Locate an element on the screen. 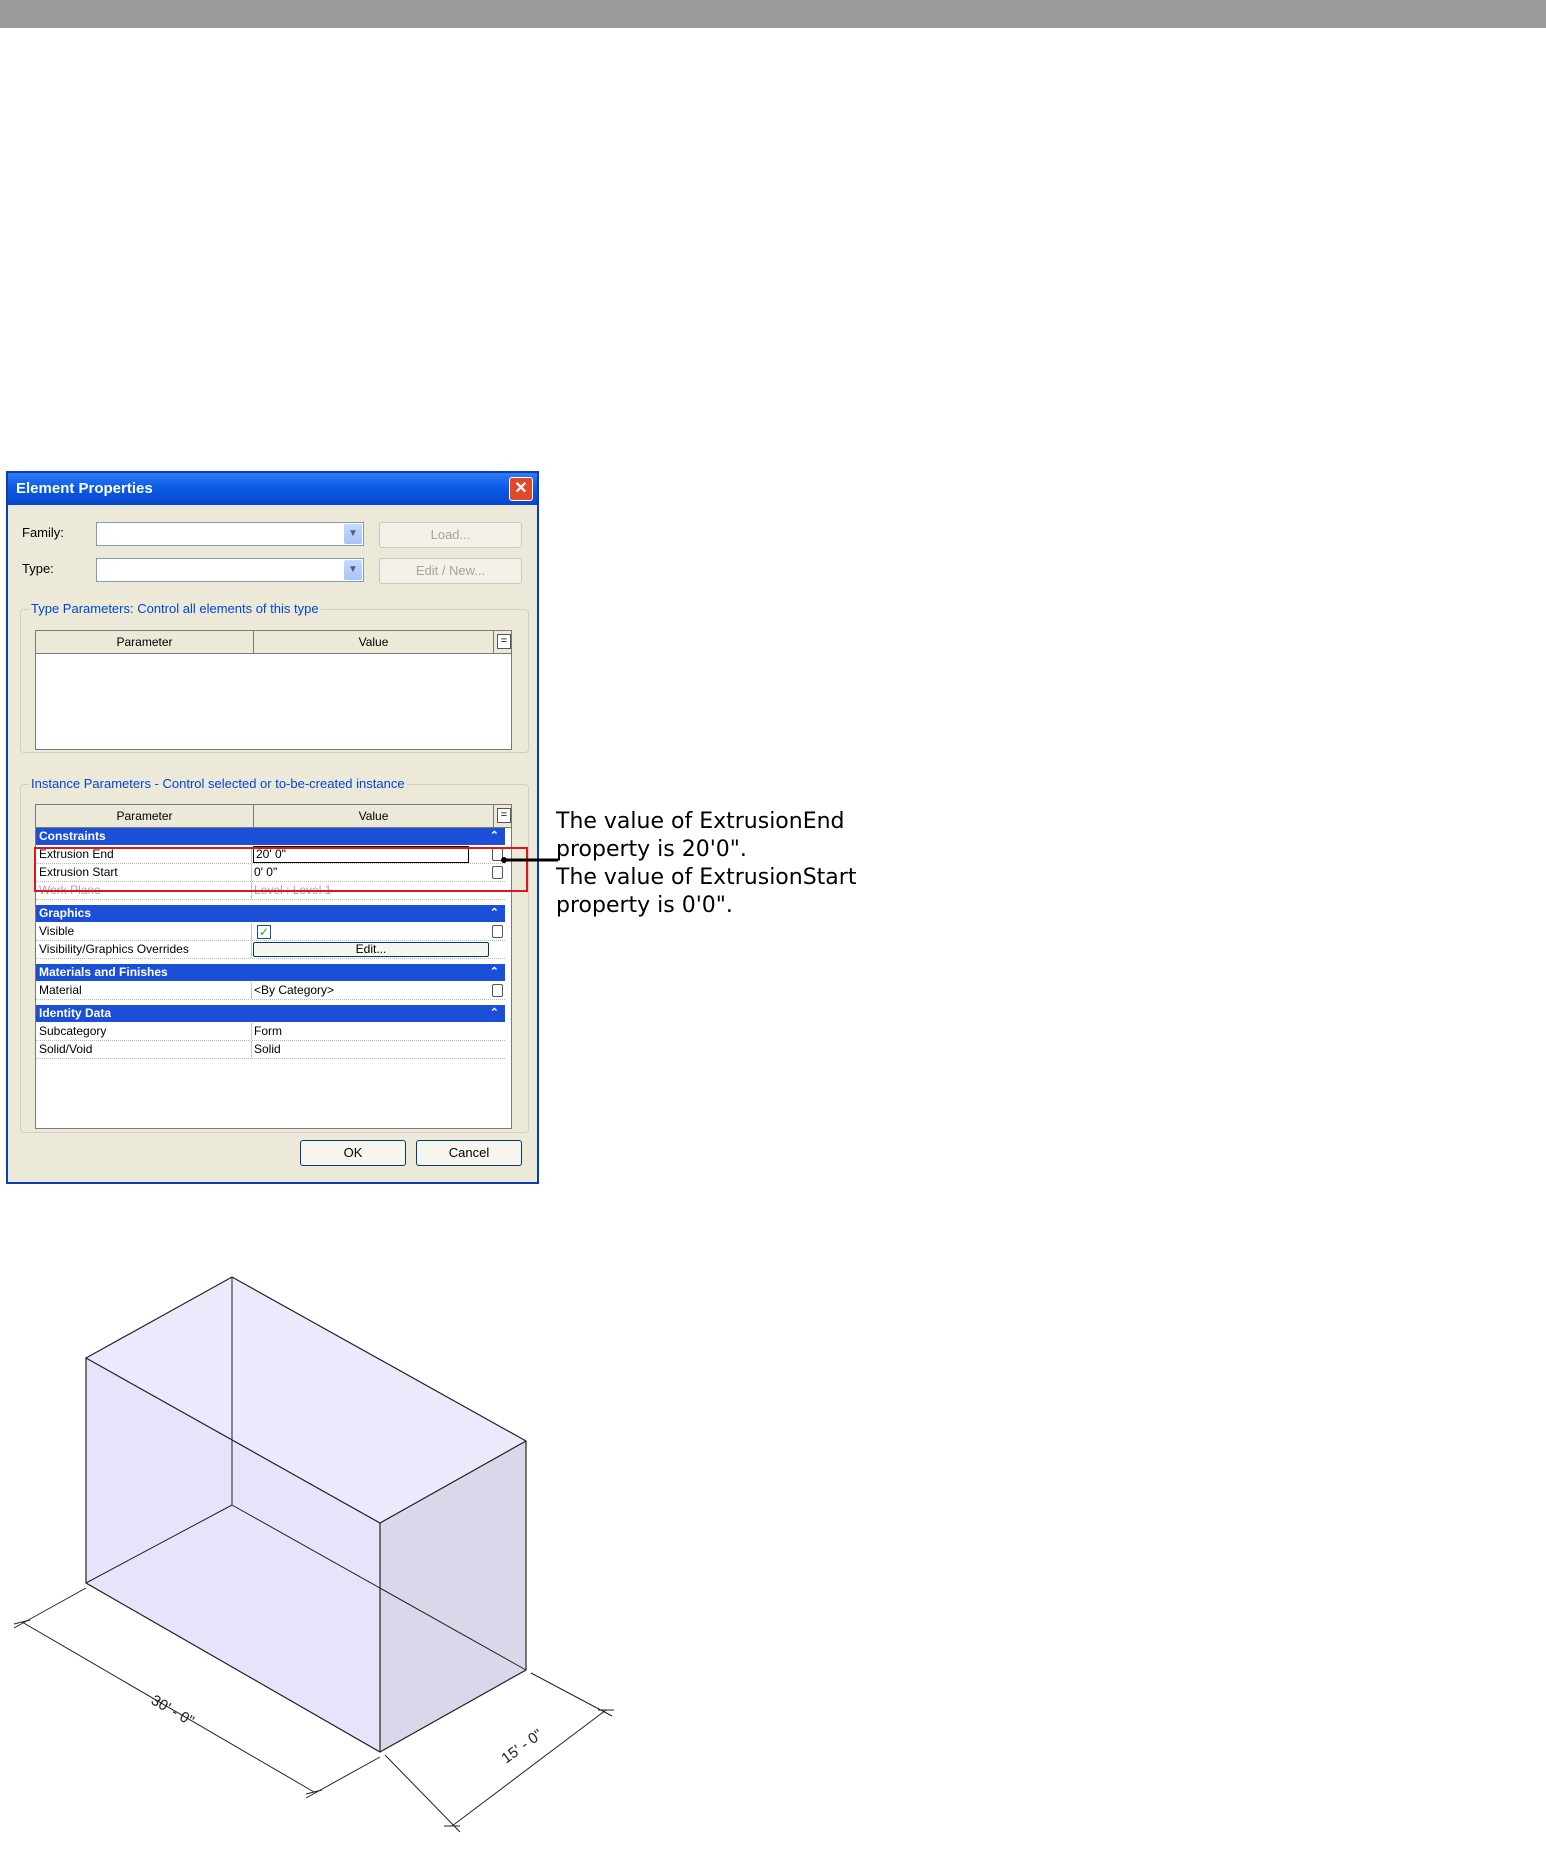  top-bar is located at coordinates (773, 14).